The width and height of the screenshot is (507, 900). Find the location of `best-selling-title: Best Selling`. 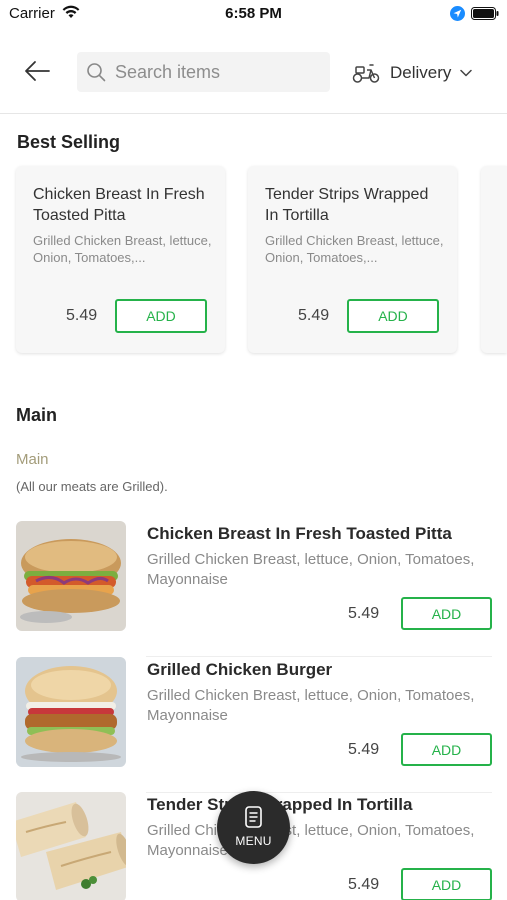

best-selling-title: Best Selling is located at coordinates (69, 142).